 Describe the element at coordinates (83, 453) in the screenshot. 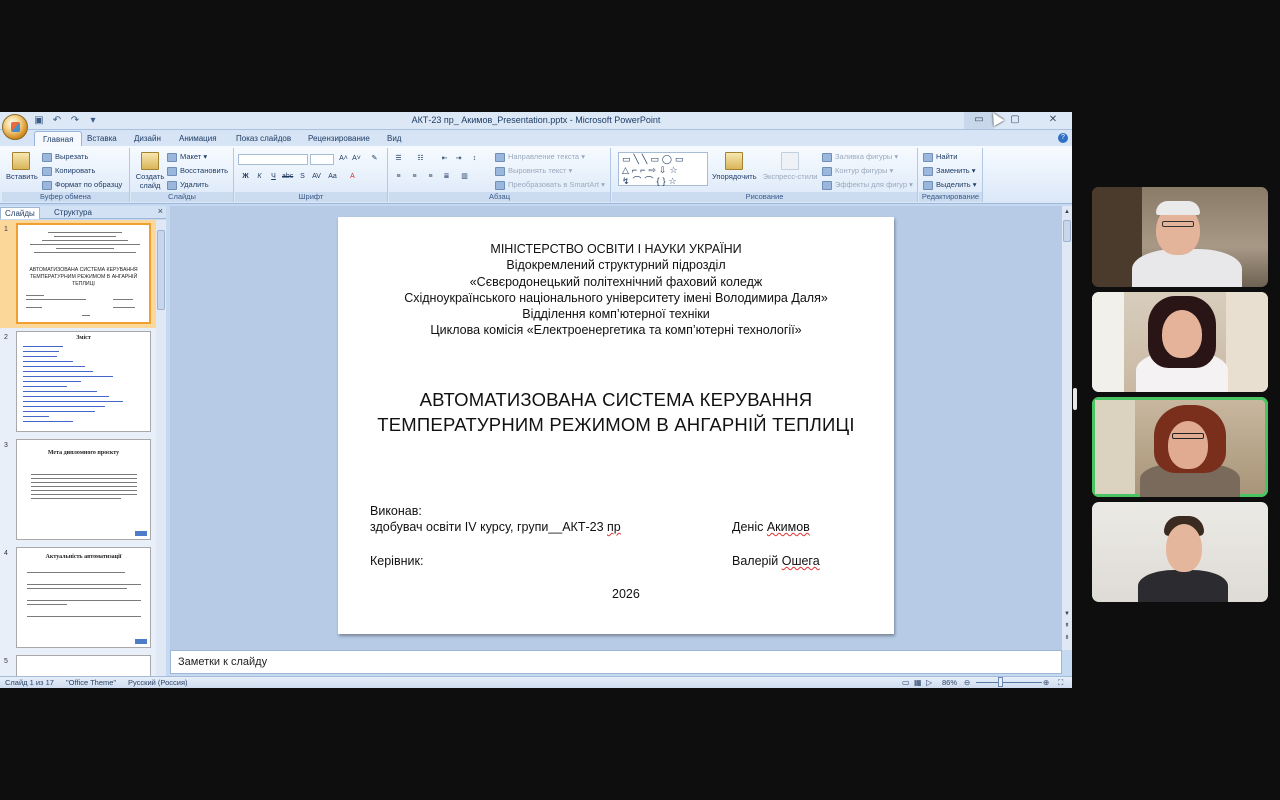

I see `thumbnail-title: Мета дипломного проєкту` at that location.